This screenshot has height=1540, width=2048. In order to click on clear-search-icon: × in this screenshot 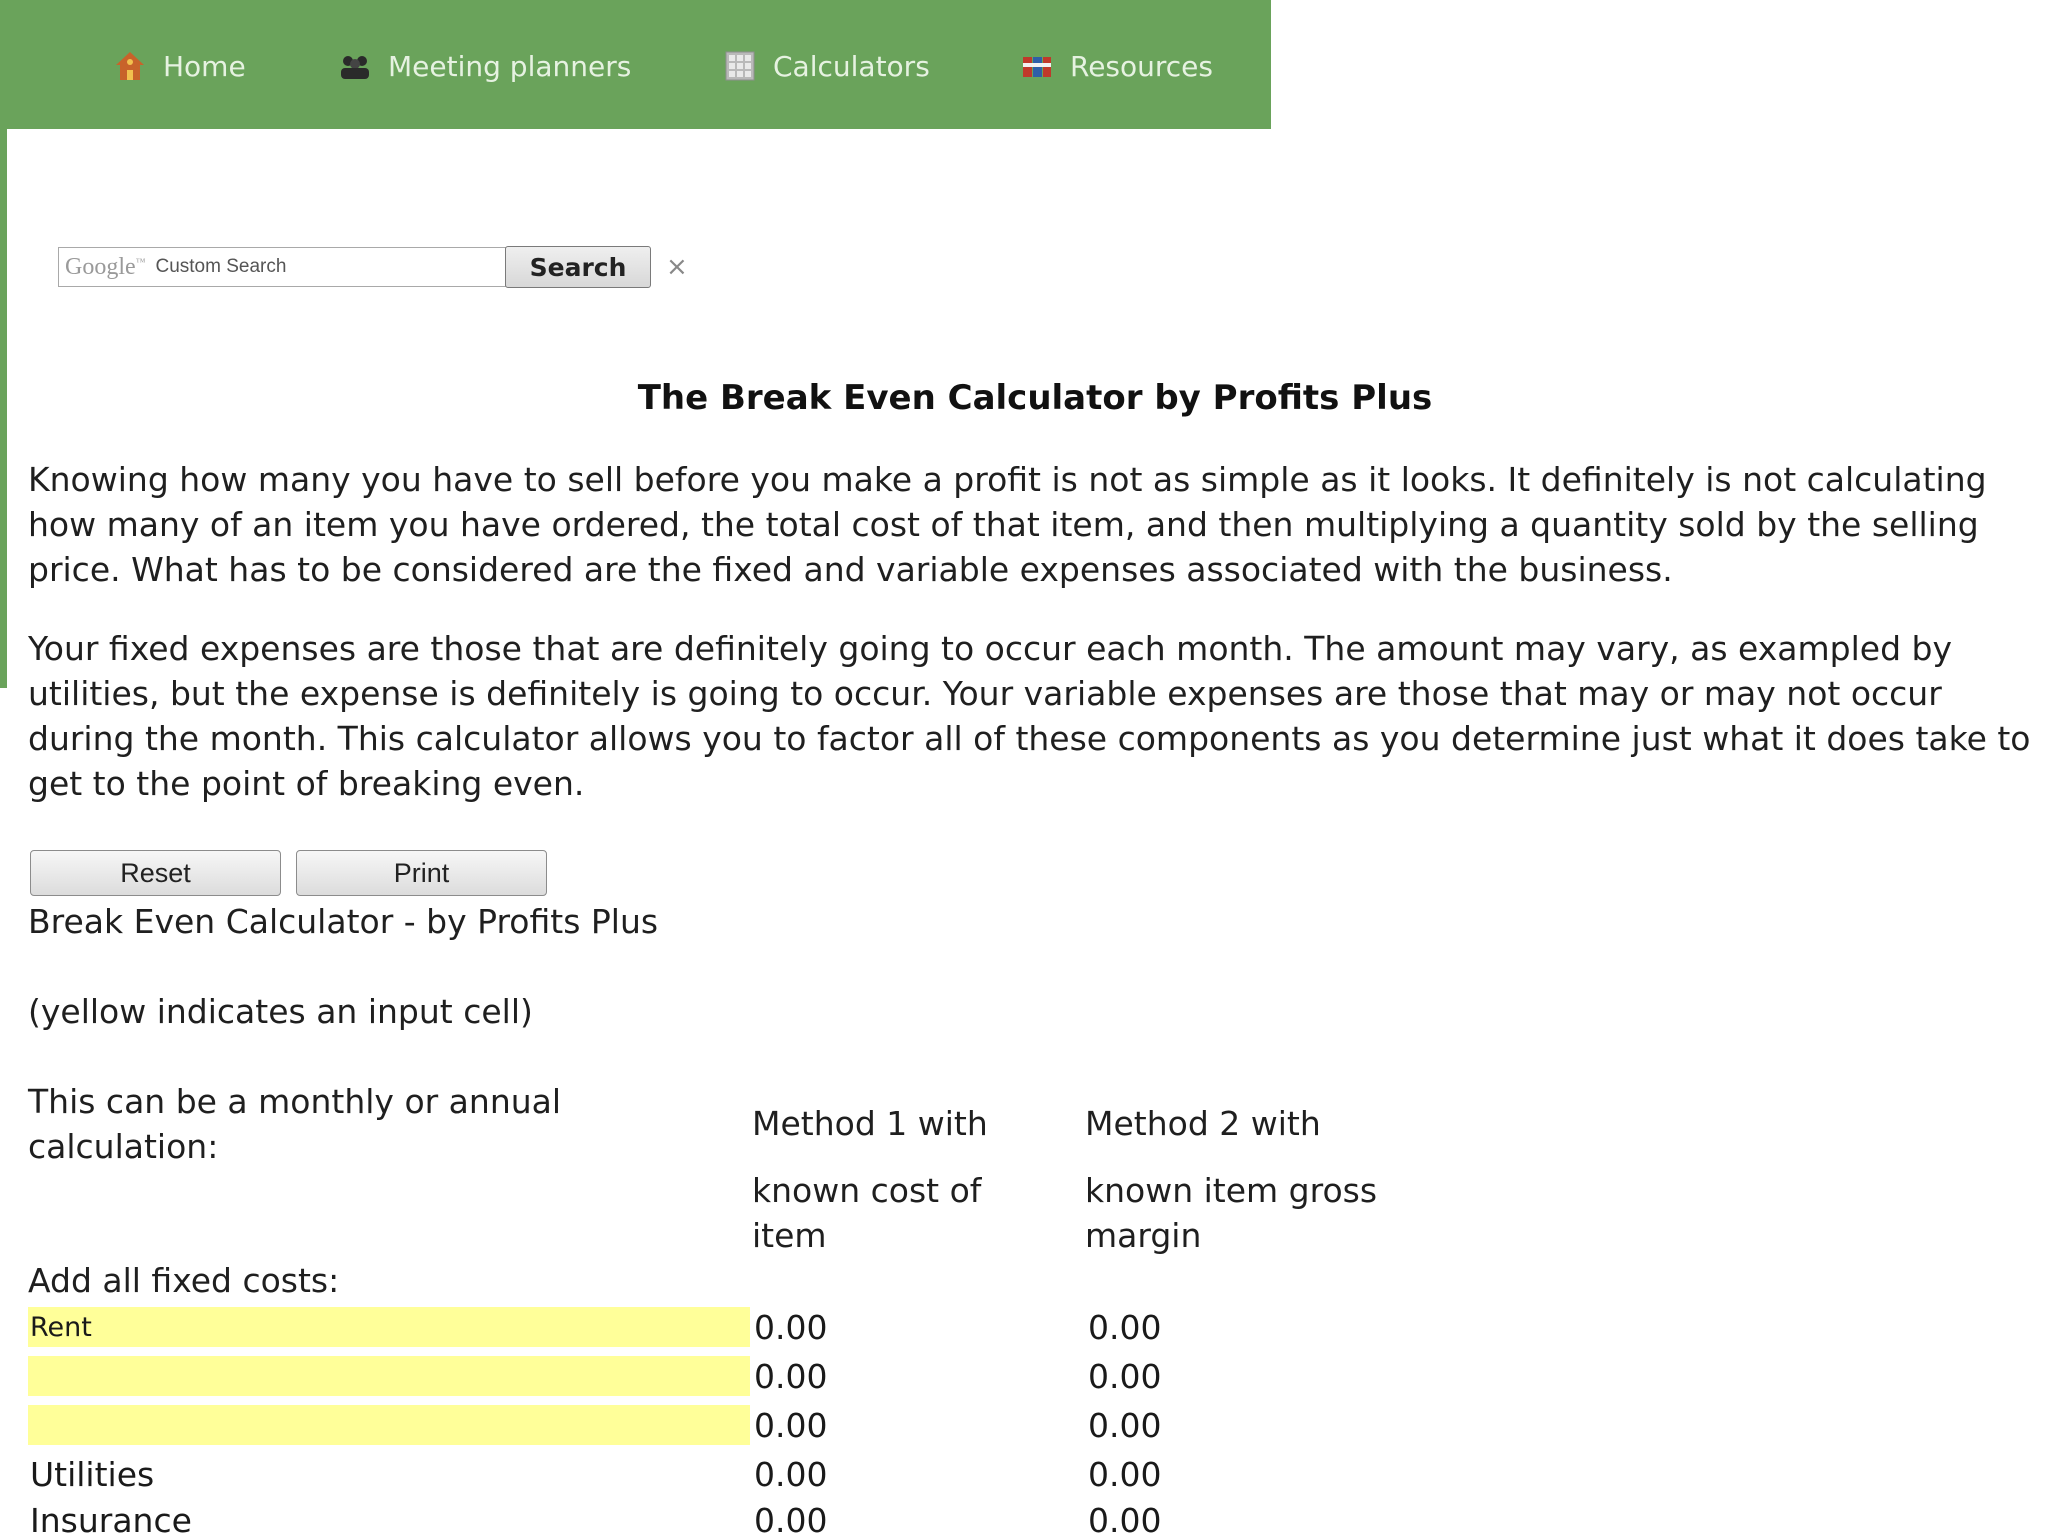, I will do `click(677, 267)`.